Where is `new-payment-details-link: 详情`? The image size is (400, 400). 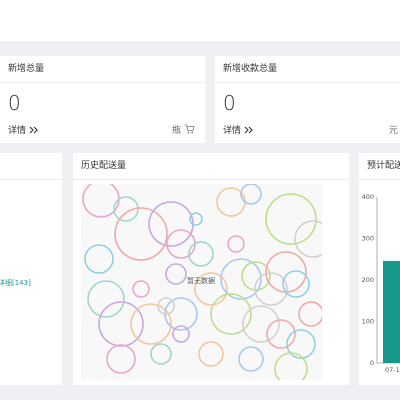 new-payment-details-link: 详情 is located at coordinates (238, 129).